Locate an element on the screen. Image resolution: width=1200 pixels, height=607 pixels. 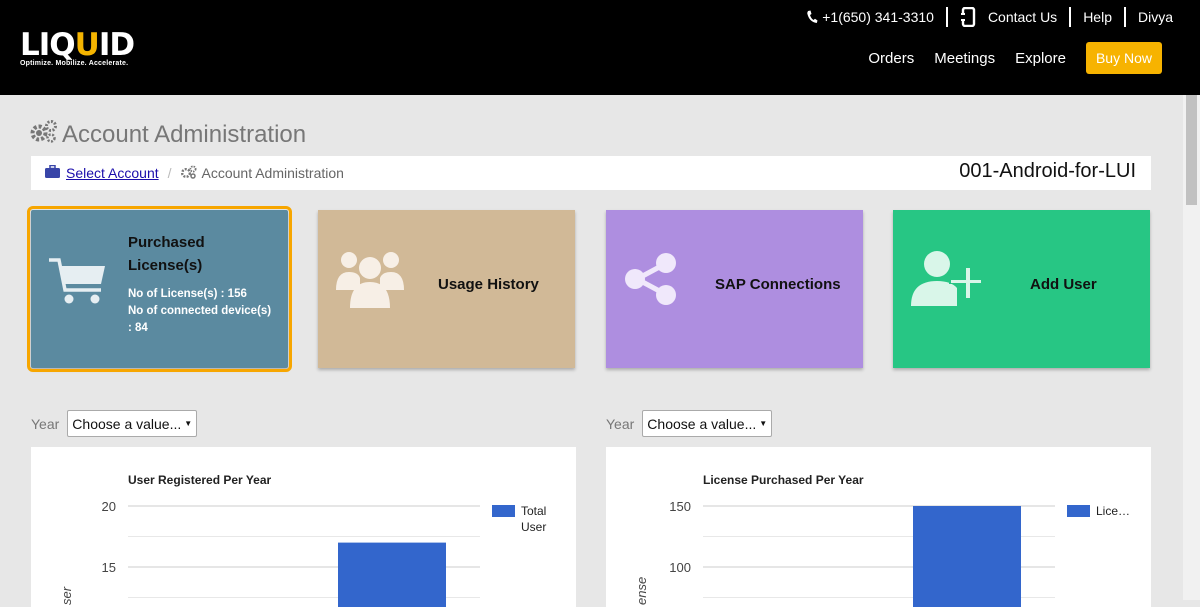
gears-icon is located at coordinates (44, 134).